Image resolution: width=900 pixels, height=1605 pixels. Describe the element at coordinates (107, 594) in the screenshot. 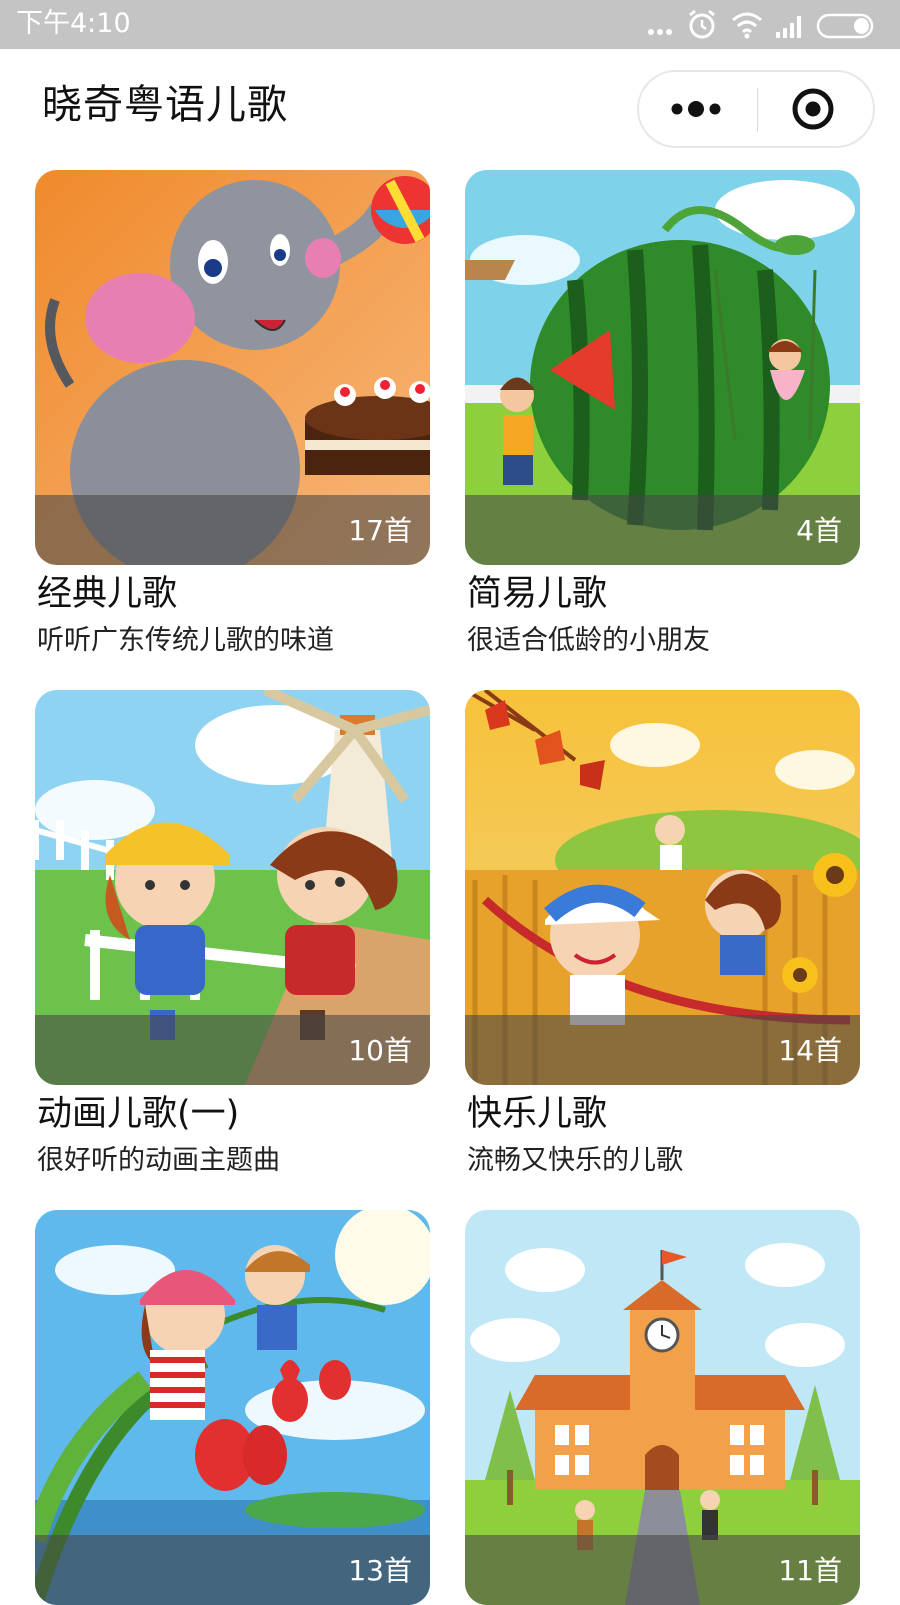

I see `album-title: 经典儿歌` at that location.